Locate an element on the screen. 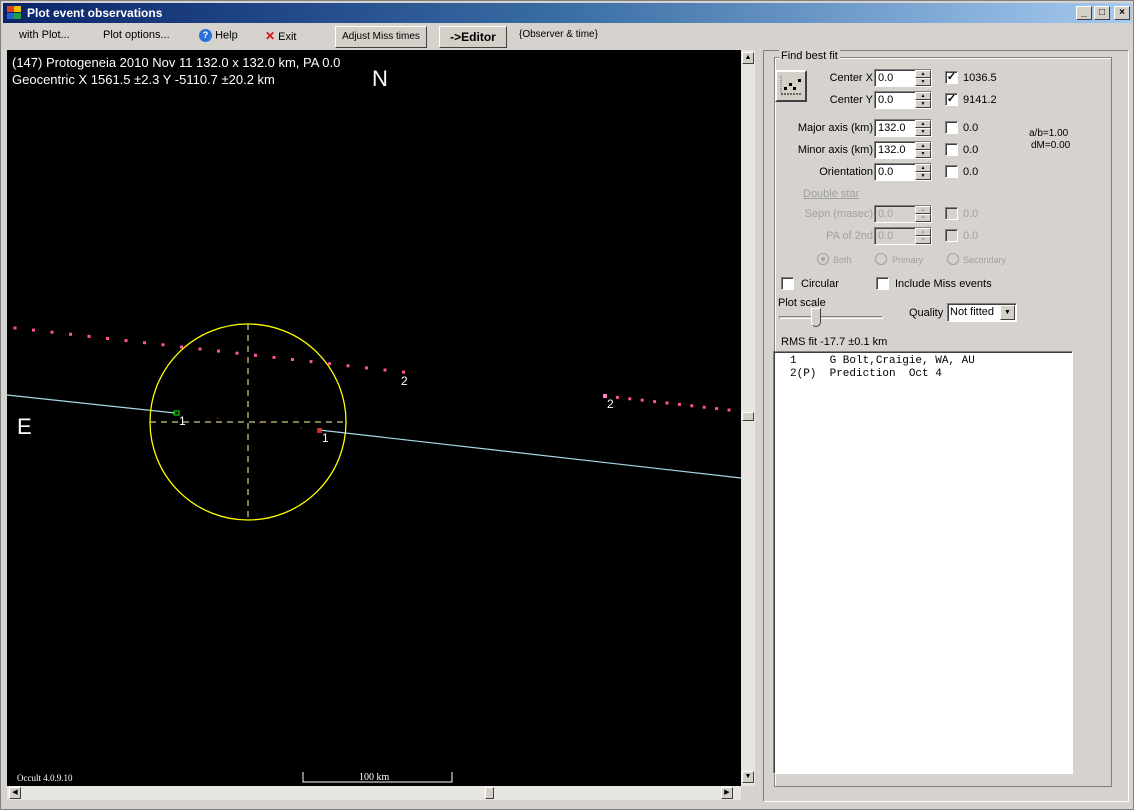 The width and height of the screenshot is (1134, 810). close-button: × is located at coordinates (1122, 13).